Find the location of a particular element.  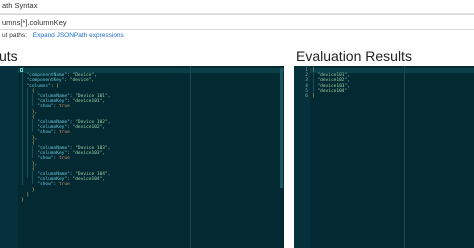

output-paths-row: ut paths: Expand JSONPath expressions is located at coordinates (63, 35).